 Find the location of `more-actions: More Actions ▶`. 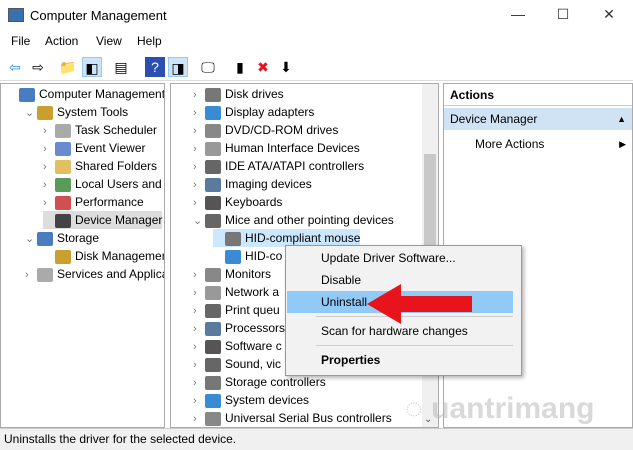

more-actions: More Actions ▶ is located at coordinates (553, 144).